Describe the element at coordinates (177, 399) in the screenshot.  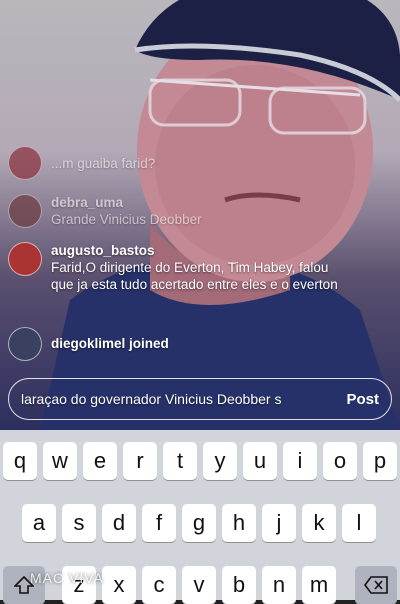
I see `comment-input: laraçao do governador Vinicius Deobber s` at that location.